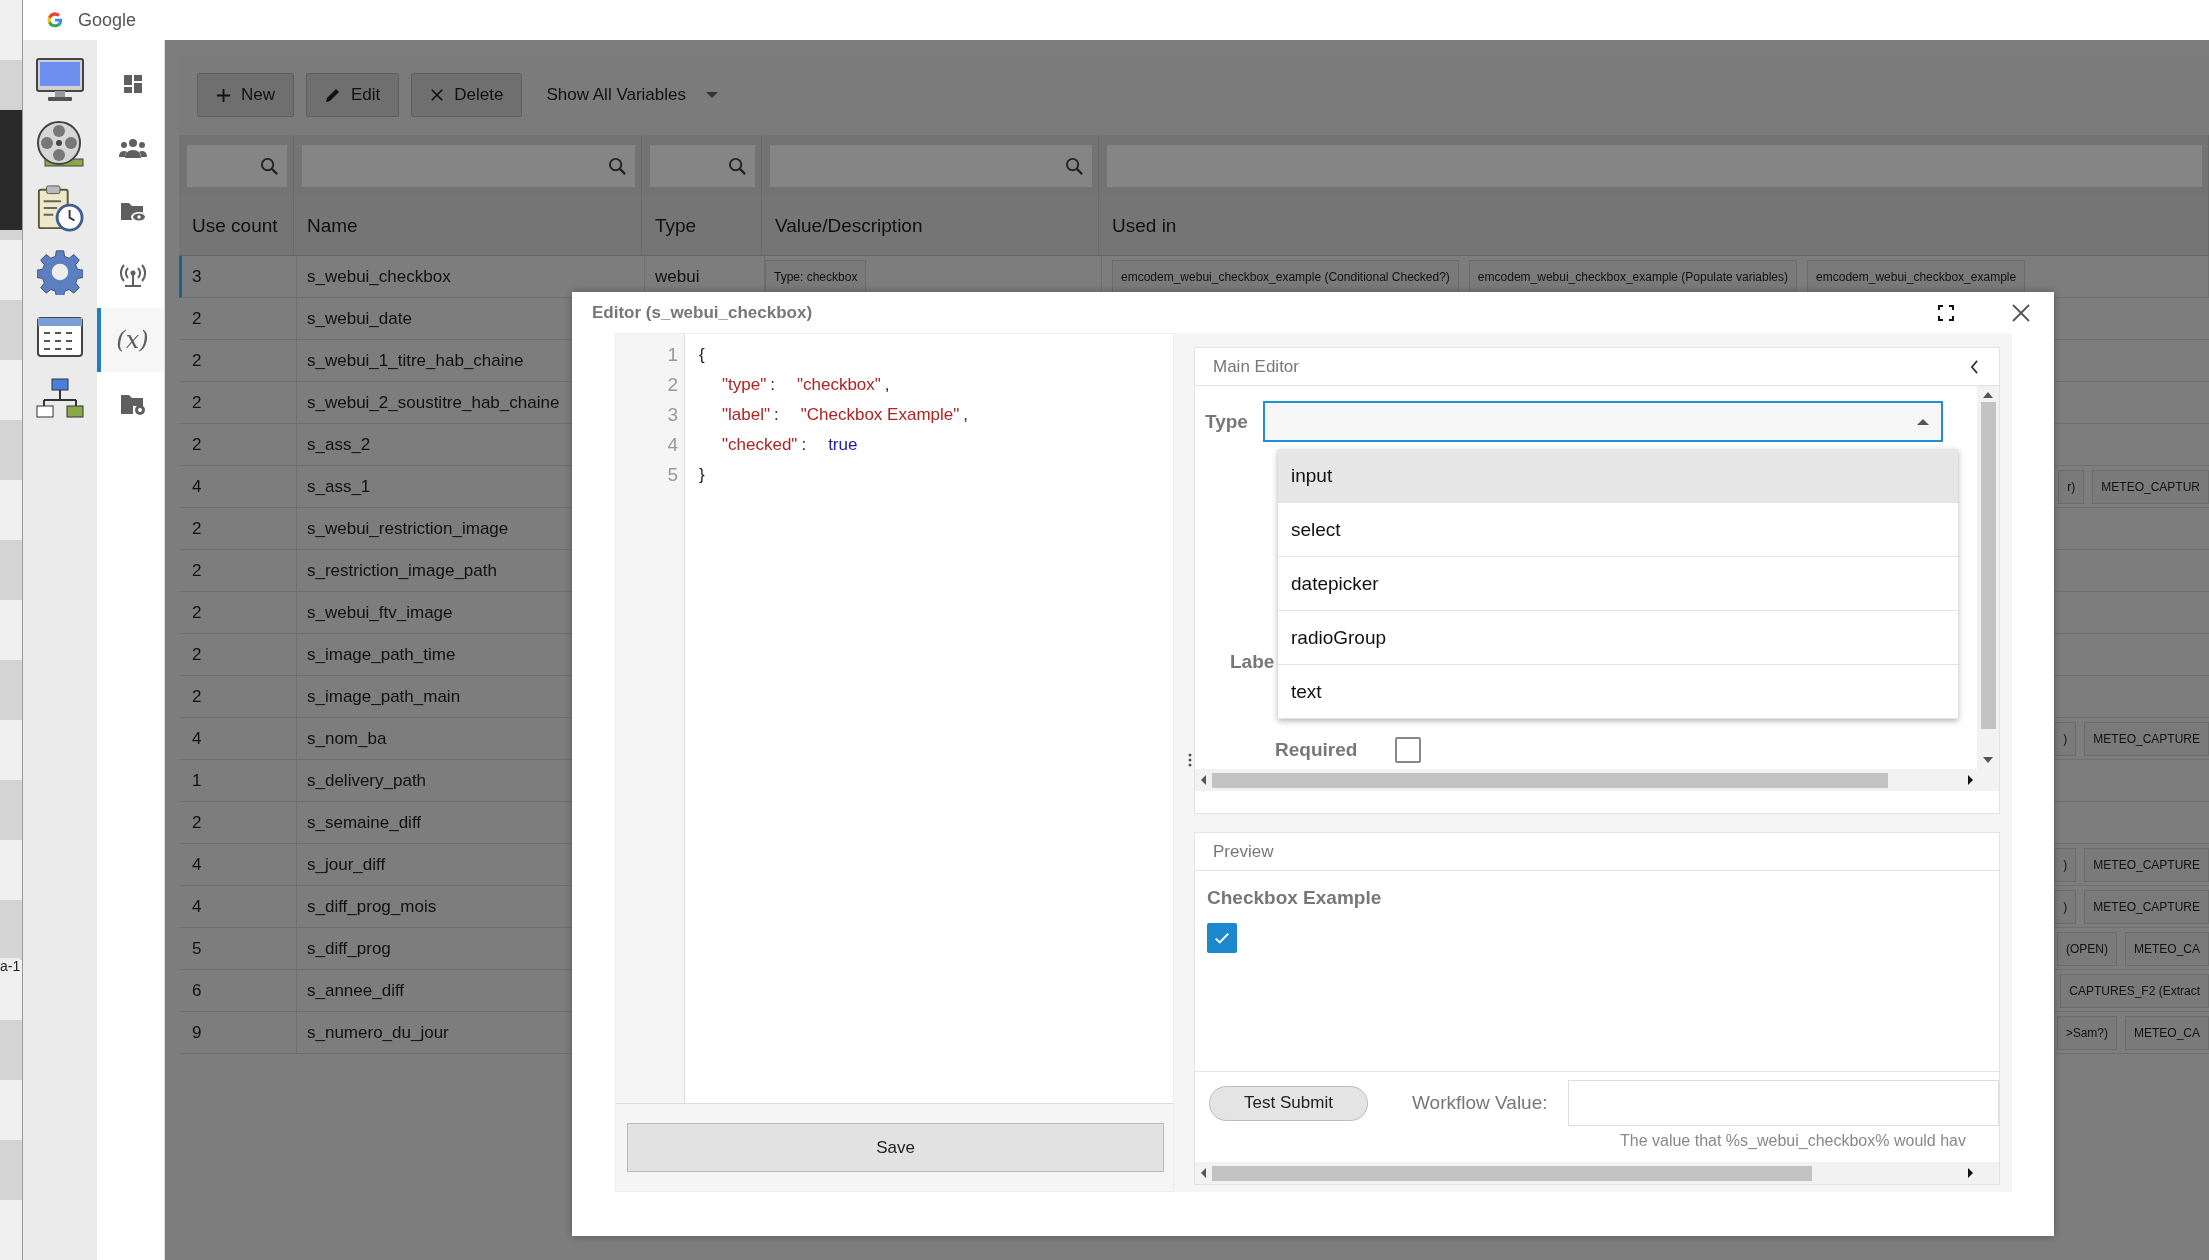  What do you see at coordinates (10, 966) in the screenshot?
I see `background-window-text: a-1` at bounding box center [10, 966].